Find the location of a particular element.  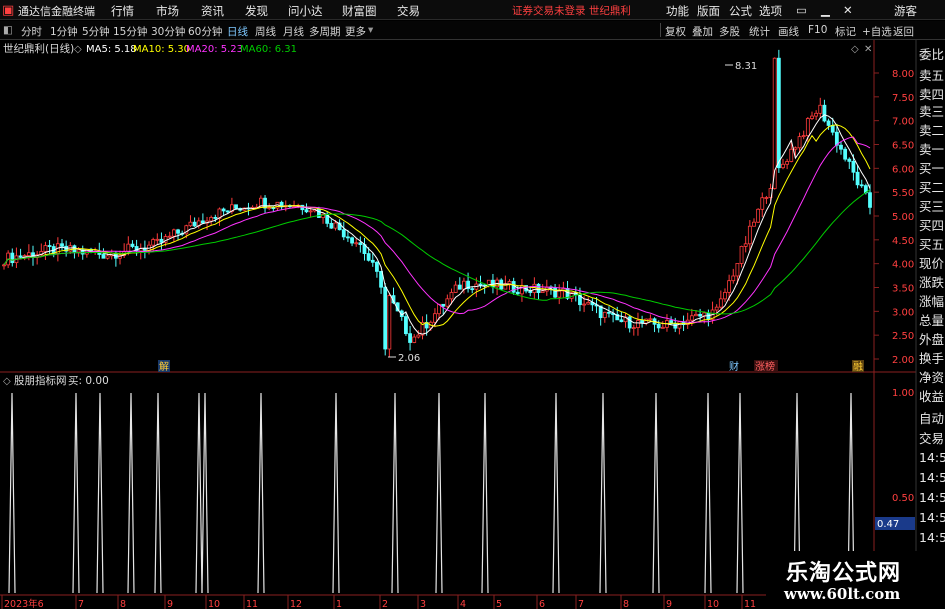

period-tab-daily: 日线 is located at coordinates (237, 31).